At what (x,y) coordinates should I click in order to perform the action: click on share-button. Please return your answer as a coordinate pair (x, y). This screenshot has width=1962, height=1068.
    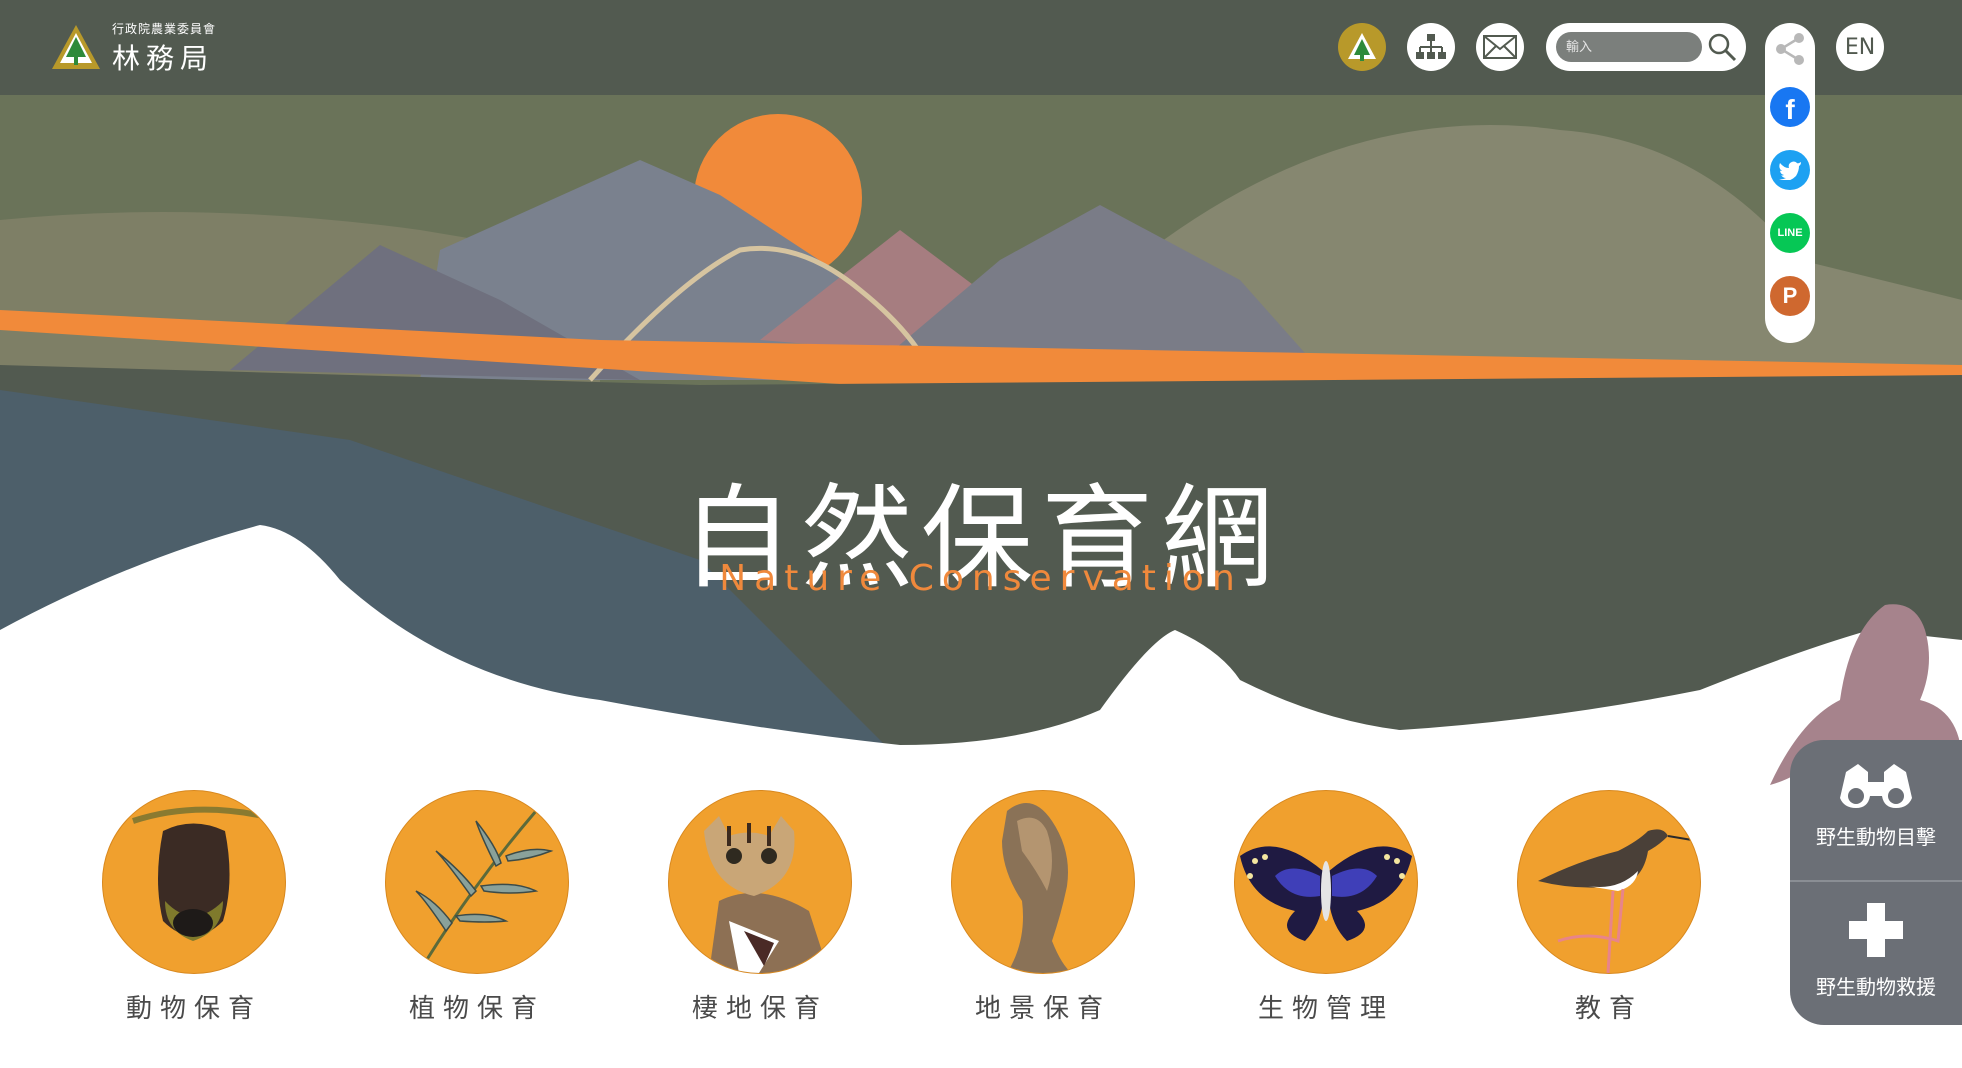
    Looking at the image, I should click on (1790, 49).